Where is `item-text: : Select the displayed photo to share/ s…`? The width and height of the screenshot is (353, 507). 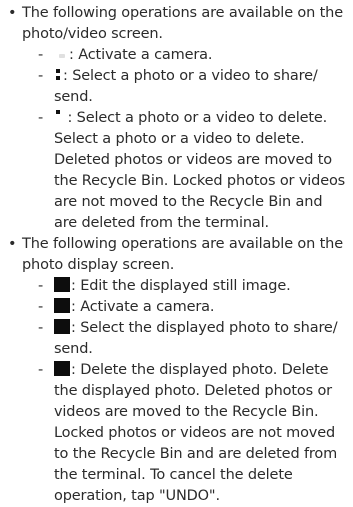
item-text: : Select the displayed photo to share/ s… is located at coordinates (196, 338).